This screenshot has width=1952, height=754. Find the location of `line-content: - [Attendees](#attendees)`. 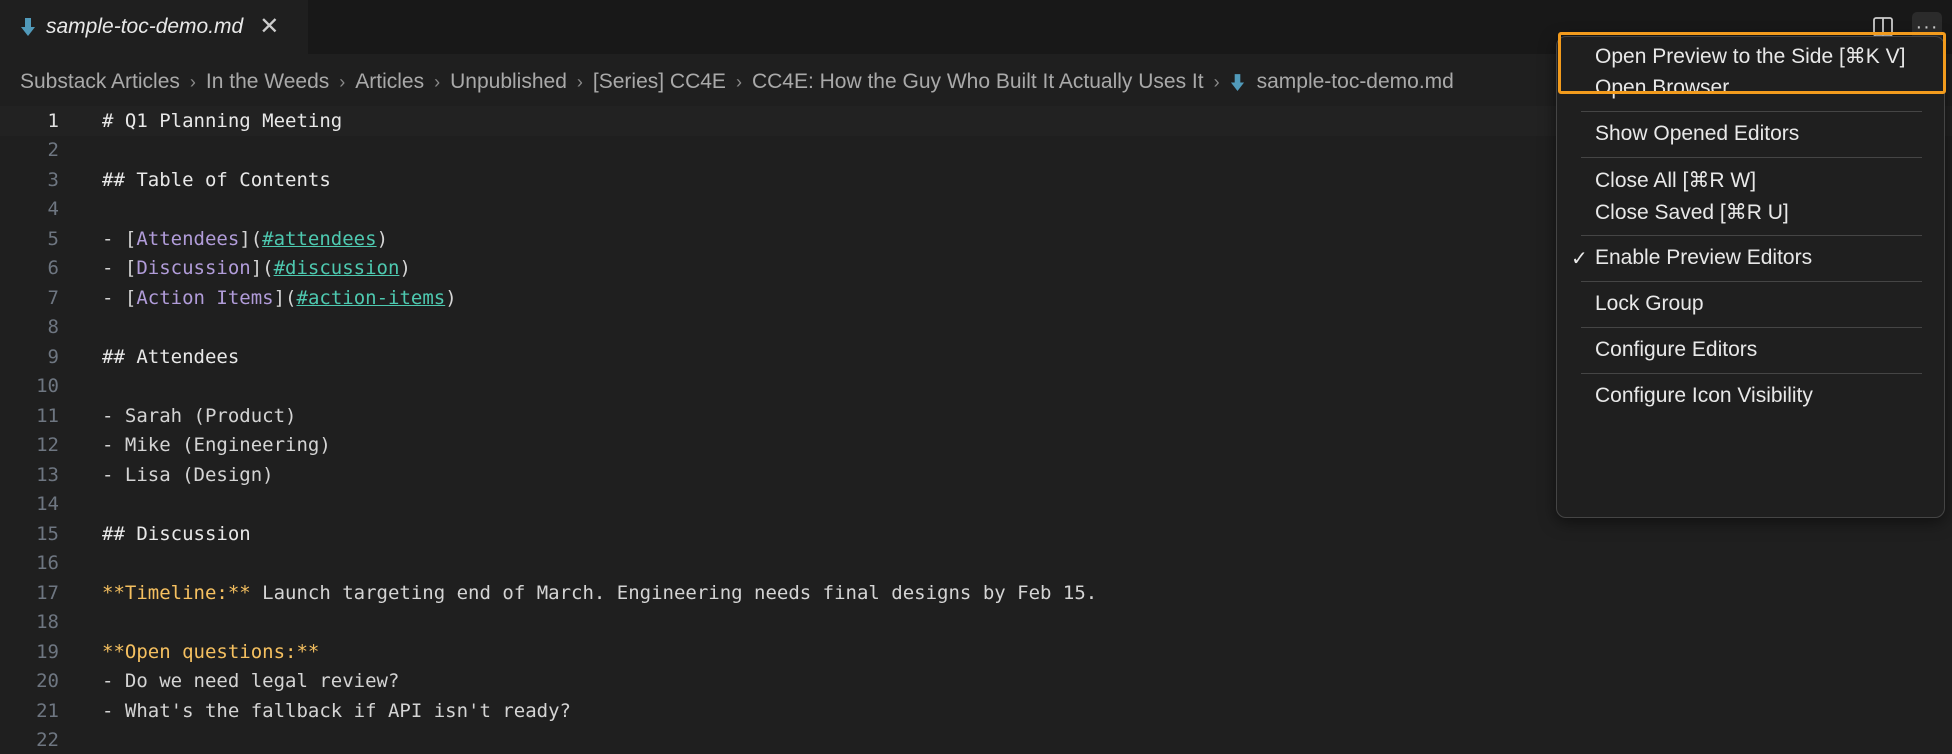

line-content: - [Attendees](#attendees) is located at coordinates (245, 239).